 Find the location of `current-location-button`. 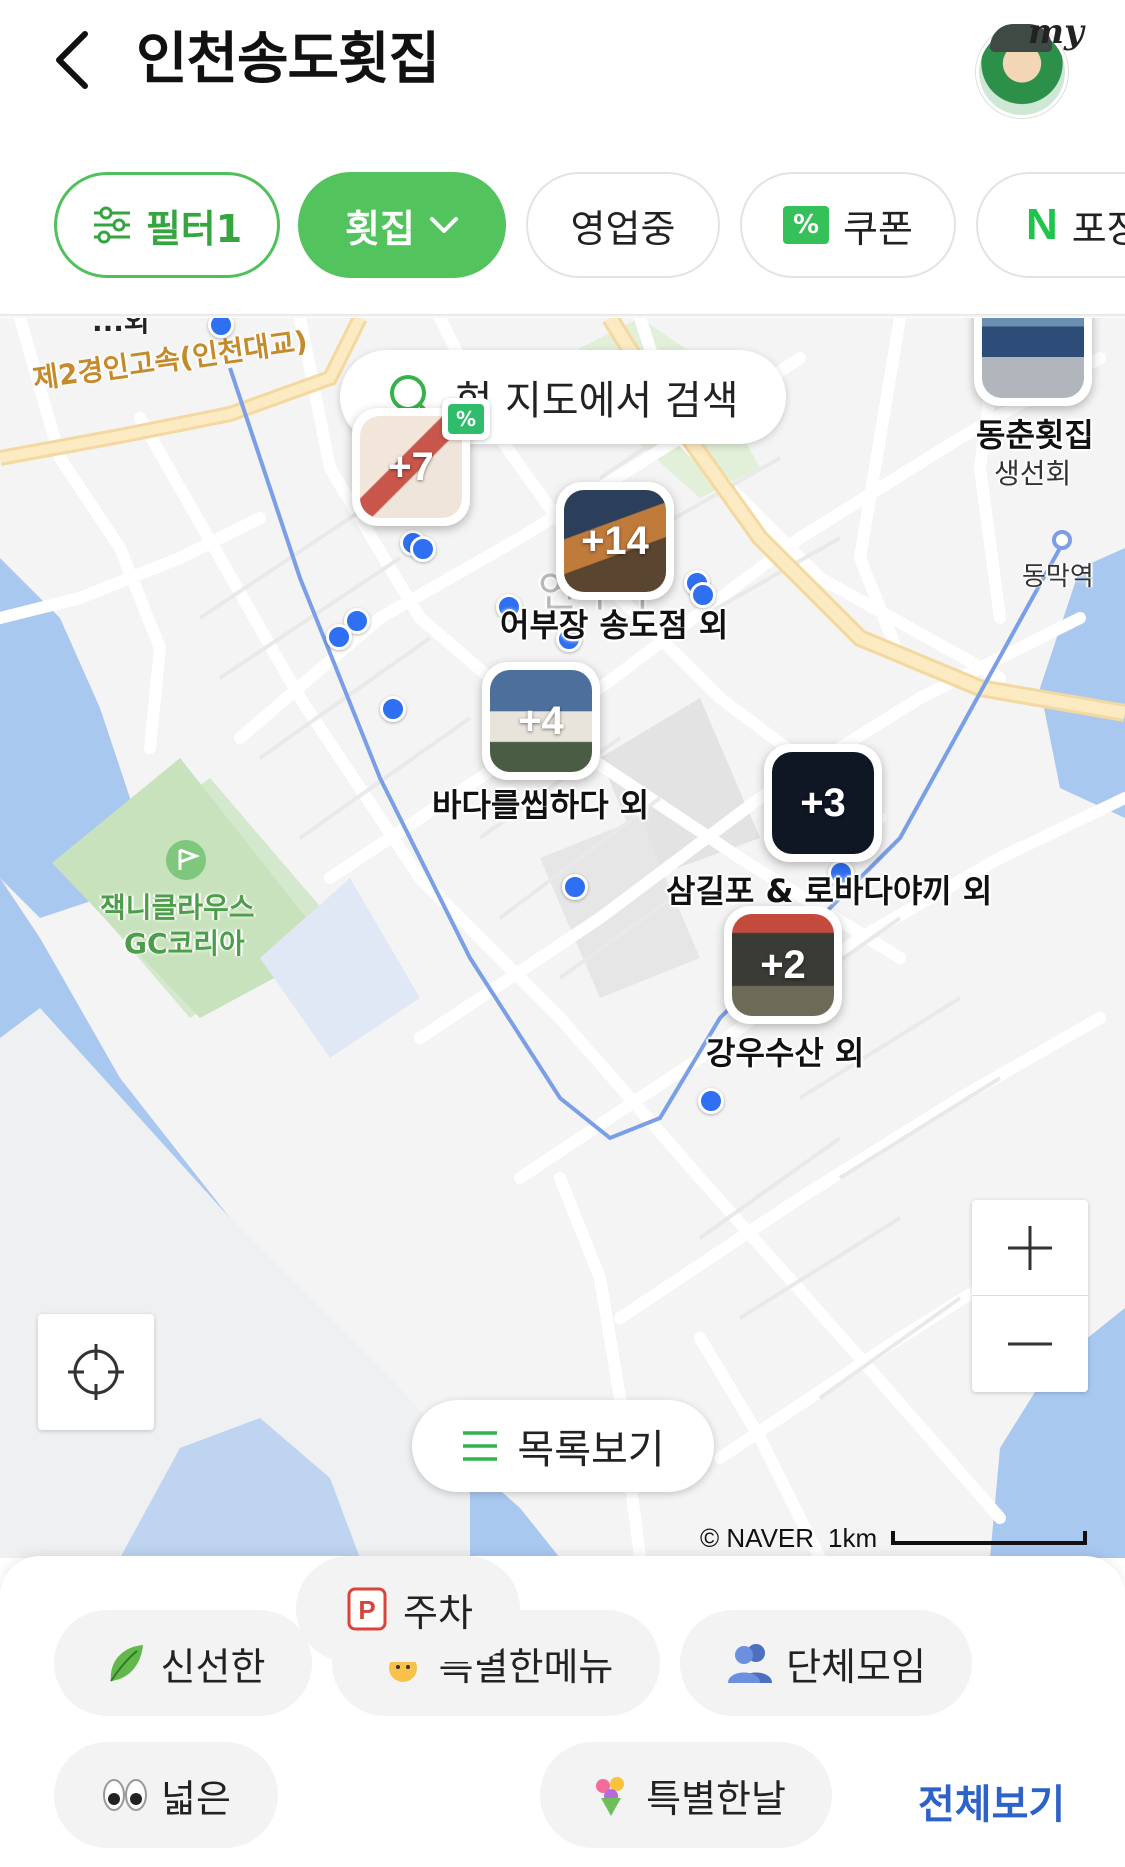

current-location-button is located at coordinates (96, 1372).